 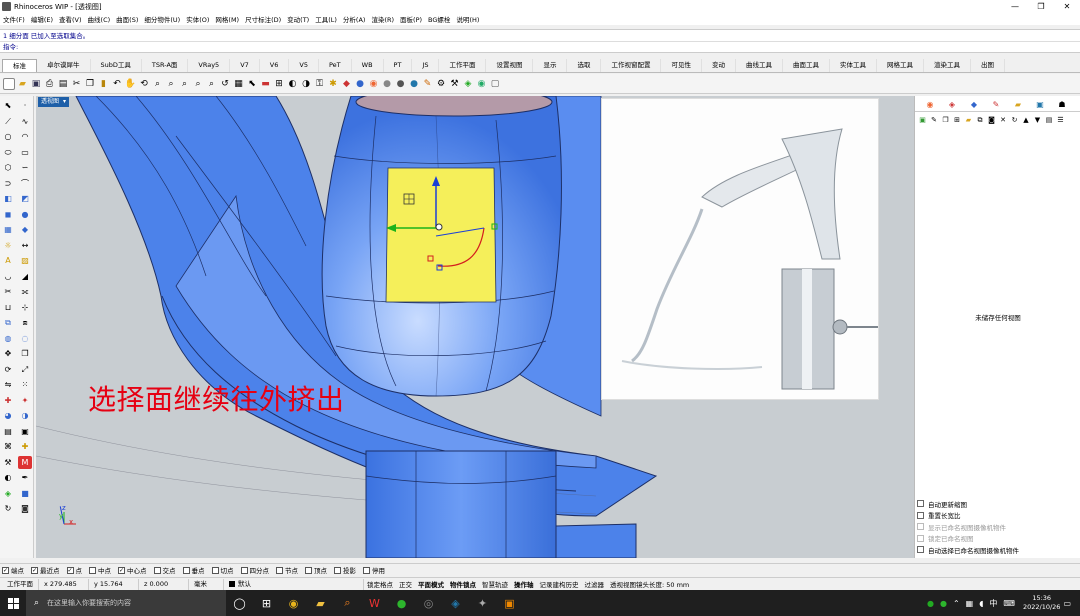 I want to click on zoom-selected-icon: ⌕, so click(x=198, y=84).